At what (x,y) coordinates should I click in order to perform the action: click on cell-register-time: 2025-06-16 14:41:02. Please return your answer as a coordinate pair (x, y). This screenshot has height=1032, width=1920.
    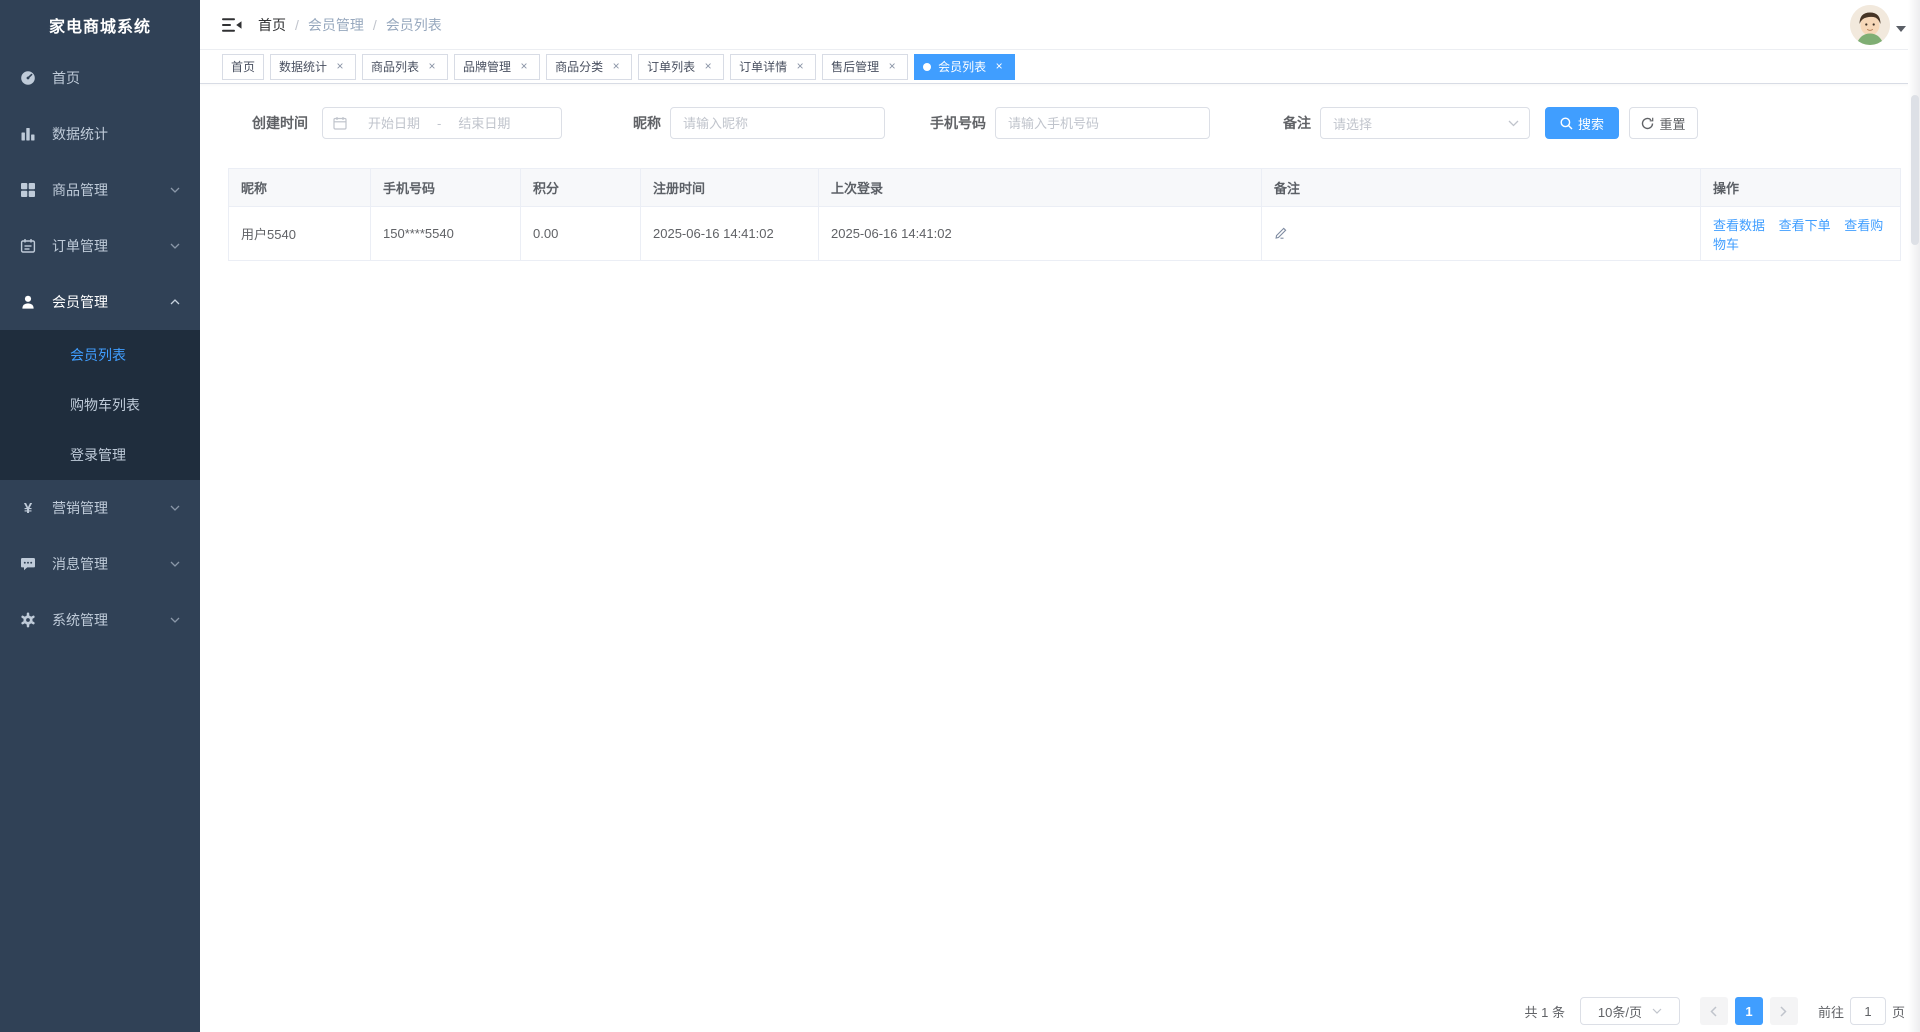
    Looking at the image, I should click on (729, 233).